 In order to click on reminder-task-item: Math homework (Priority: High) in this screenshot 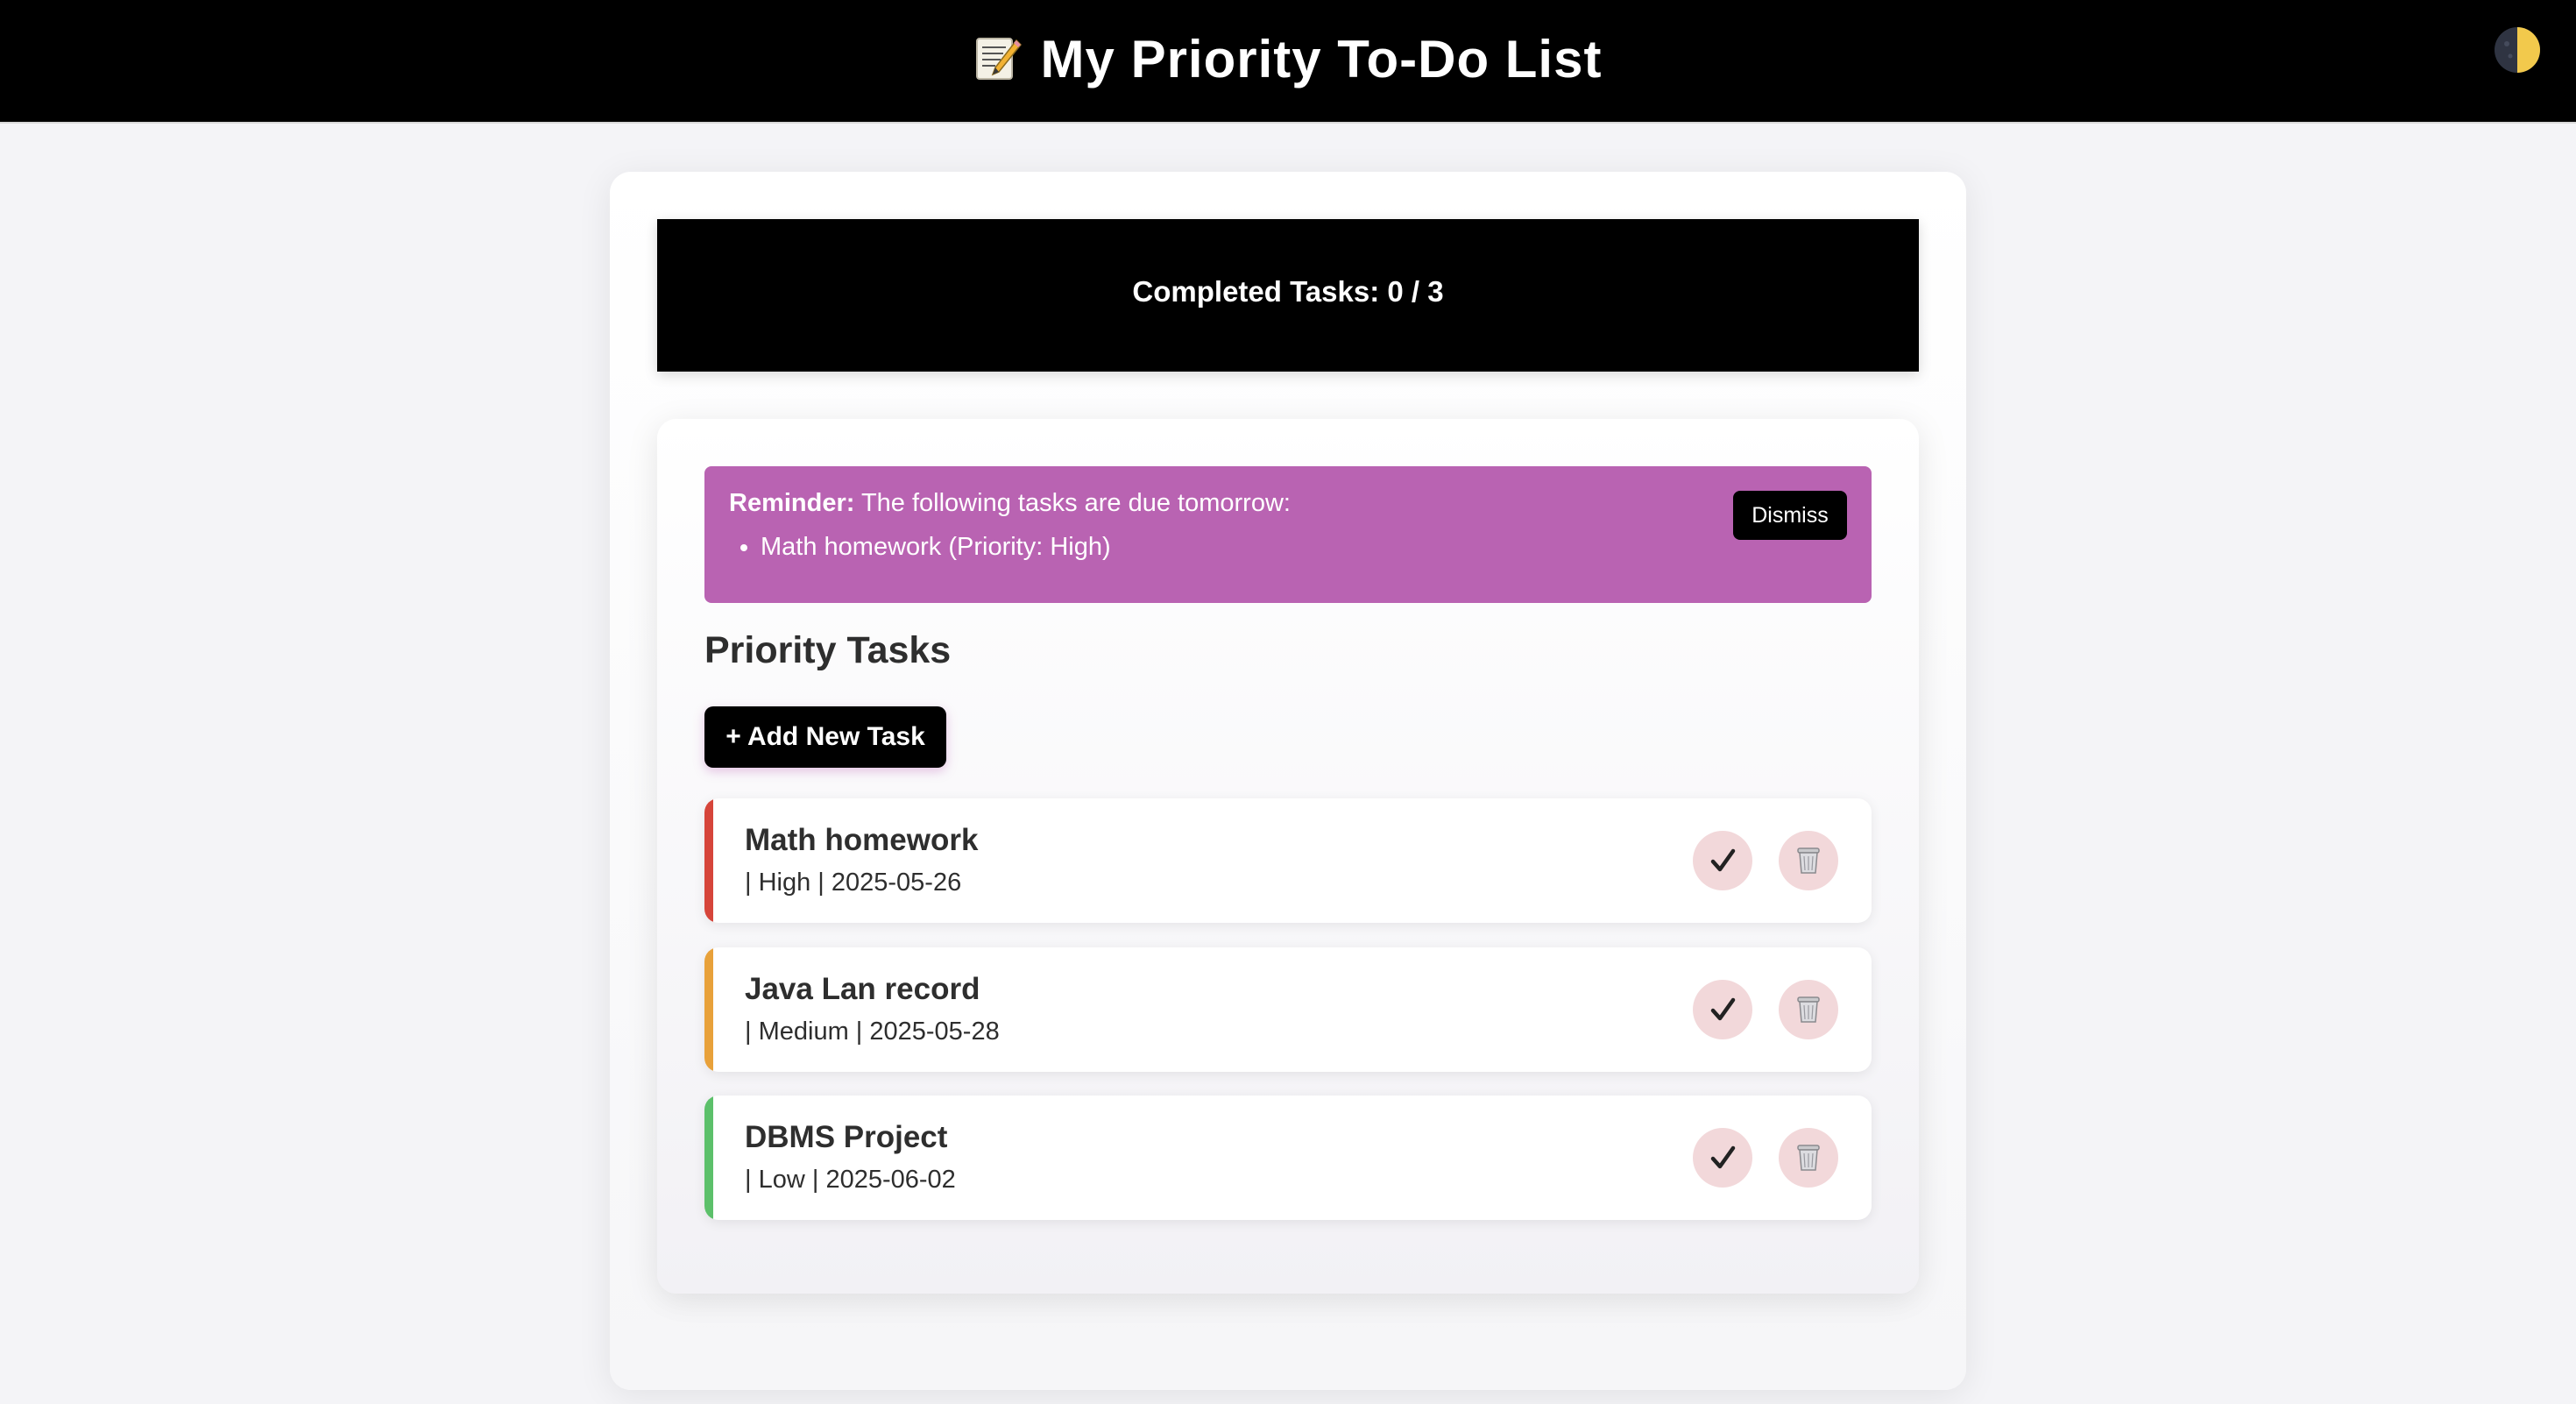, I will do `click(936, 547)`.